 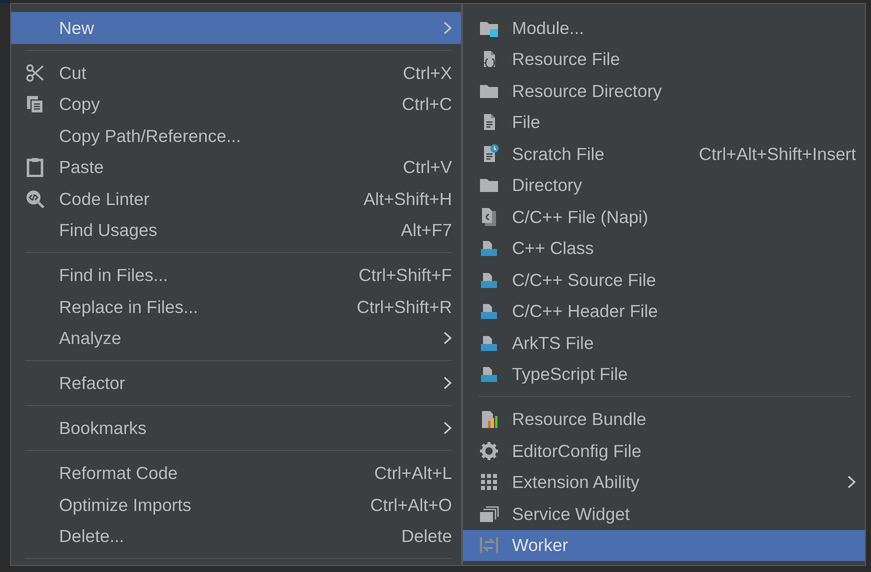 I want to click on grid-icon, so click(x=489, y=482).